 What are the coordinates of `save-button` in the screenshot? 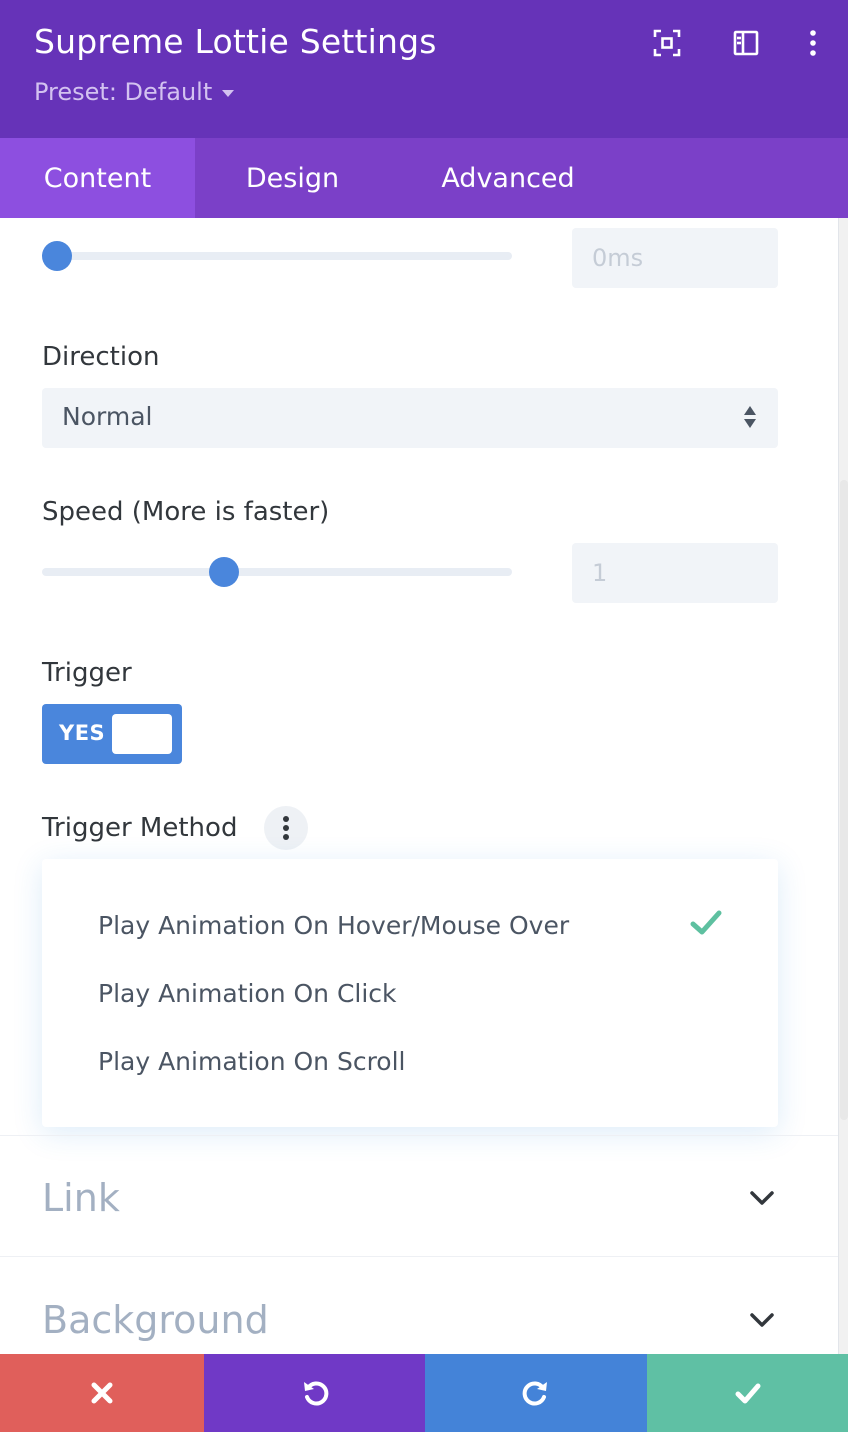 It's located at (747, 1393).